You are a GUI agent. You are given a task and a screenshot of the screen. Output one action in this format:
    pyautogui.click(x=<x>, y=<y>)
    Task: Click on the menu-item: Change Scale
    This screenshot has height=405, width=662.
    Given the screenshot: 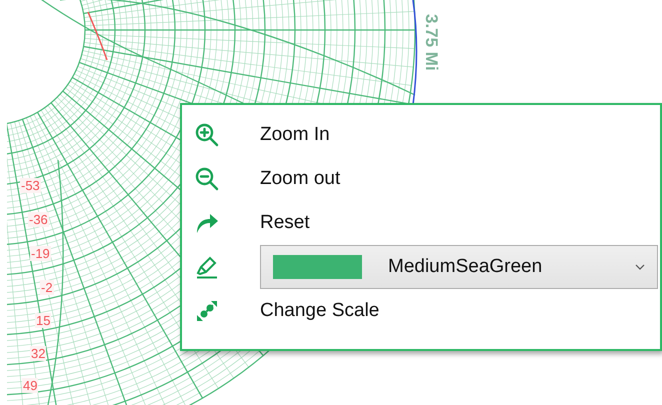 What is the action you would take?
    pyautogui.click(x=320, y=311)
    